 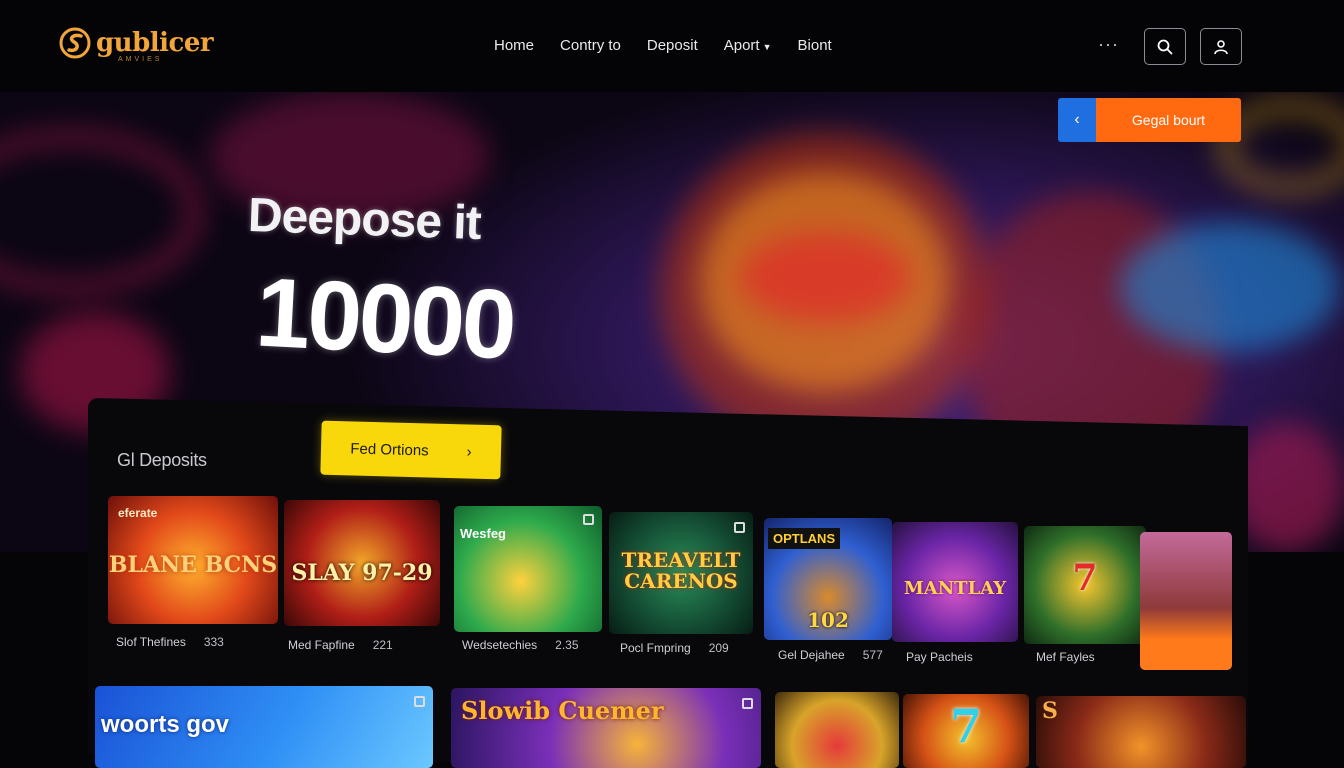 I want to click on brand-name: gublicer, so click(x=155, y=43).